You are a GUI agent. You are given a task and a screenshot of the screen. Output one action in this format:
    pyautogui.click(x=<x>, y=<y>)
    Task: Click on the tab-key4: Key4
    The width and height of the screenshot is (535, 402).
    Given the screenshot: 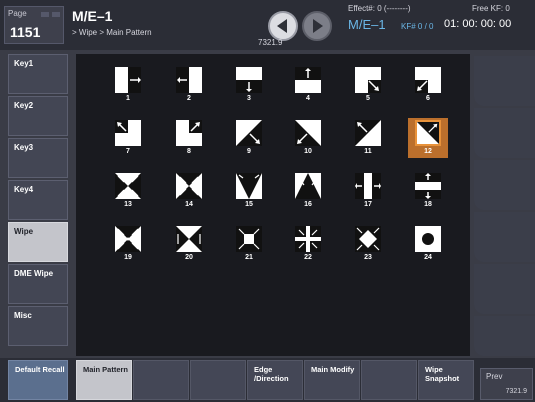 What is the action you would take?
    pyautogui.click(x=38, y=200)
    